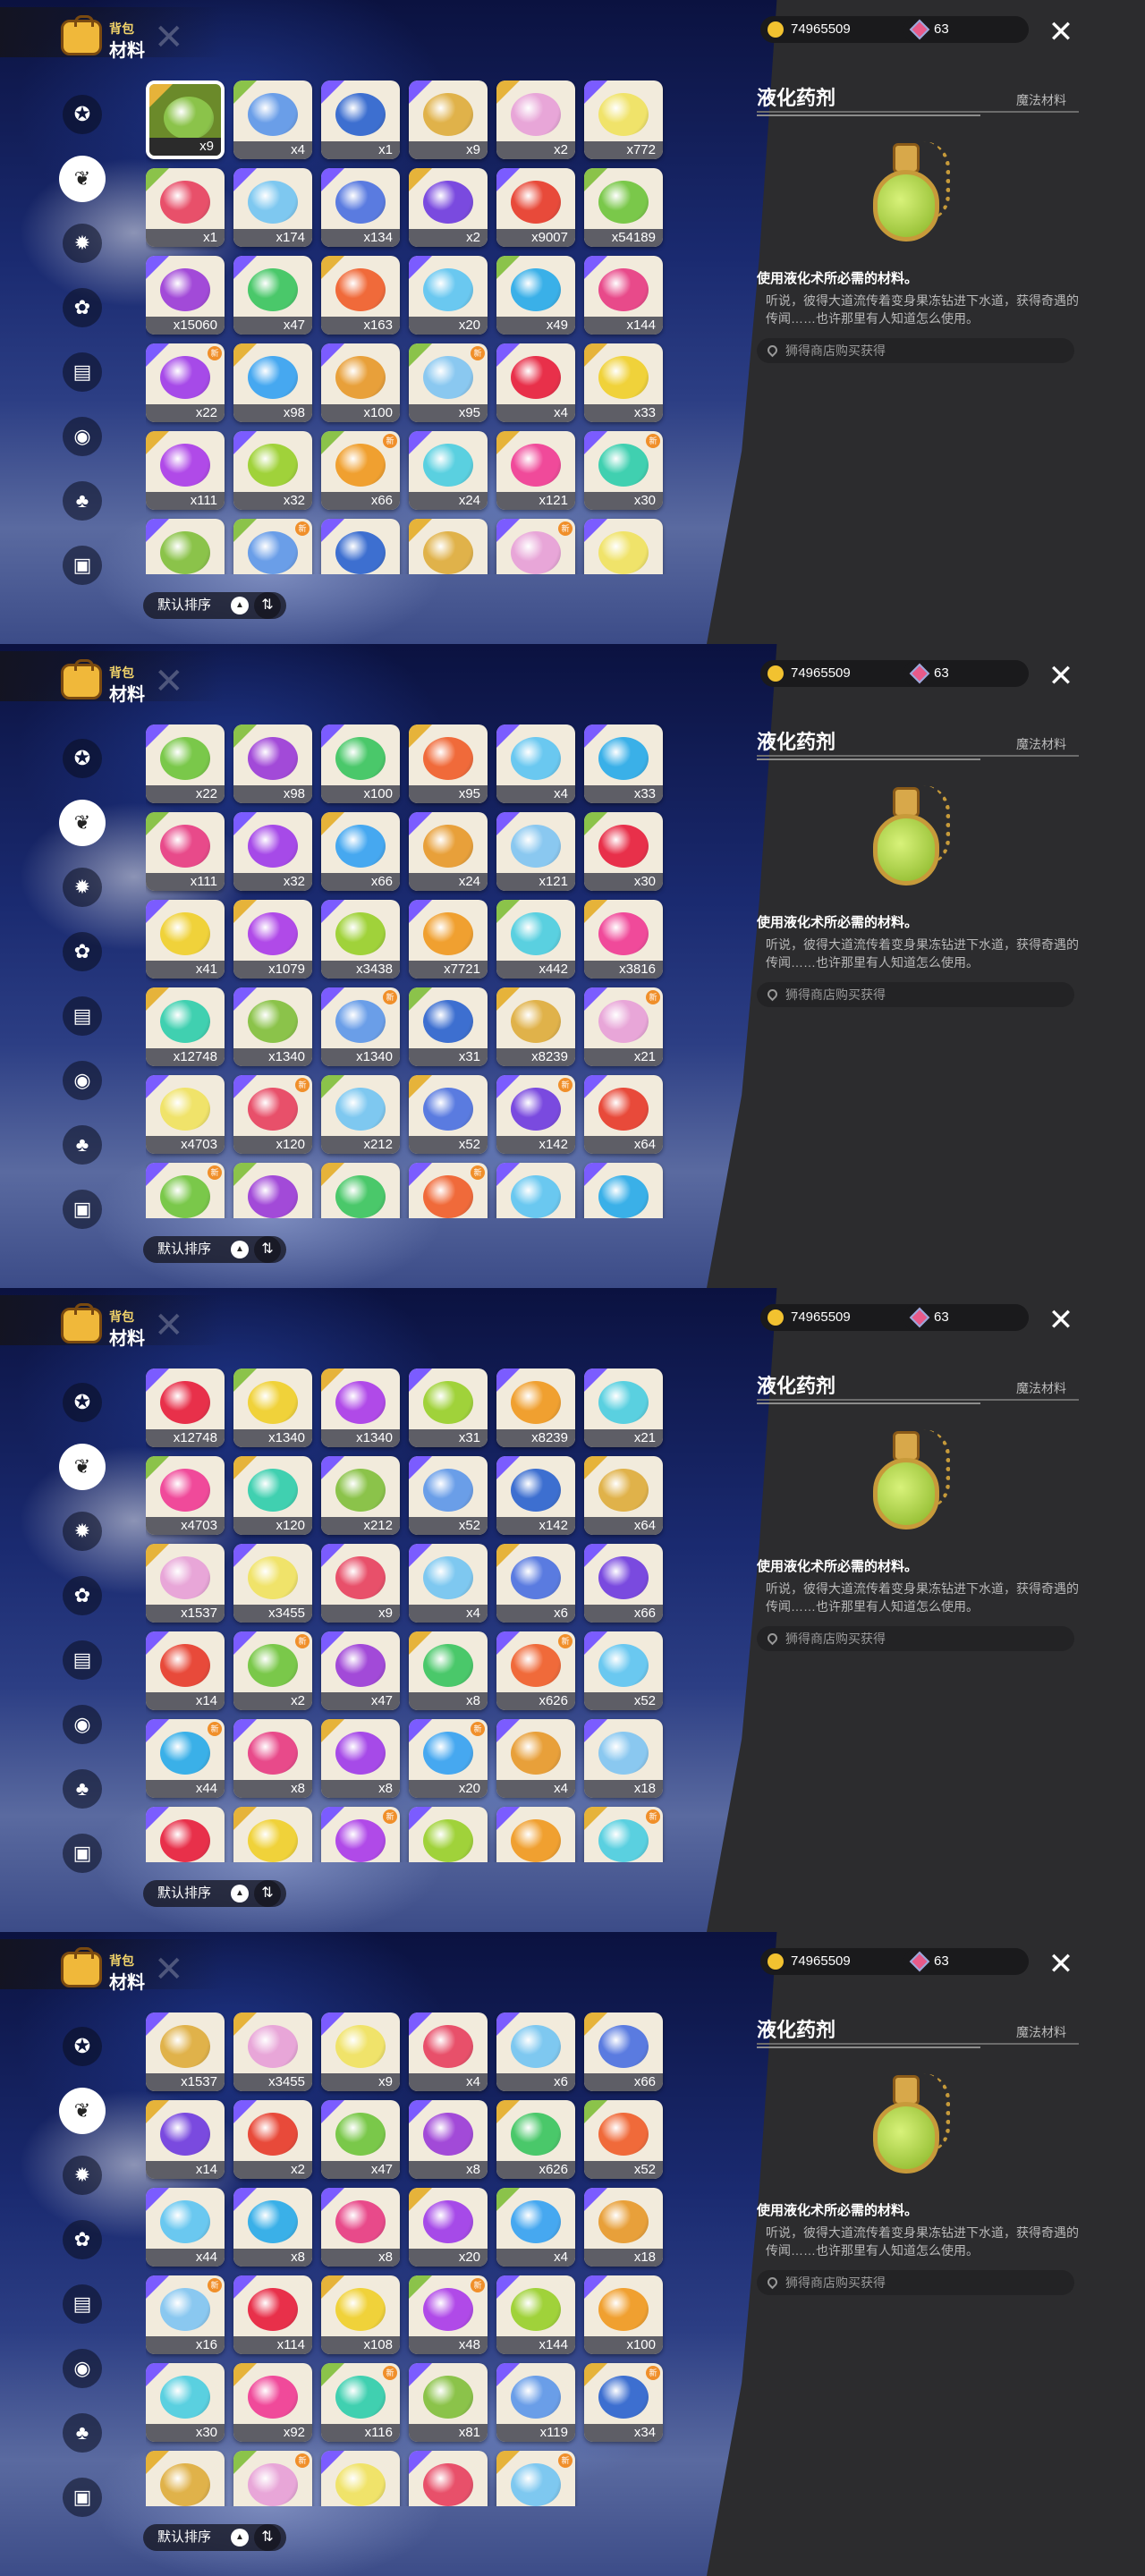 Image resolution: width=1145 pixels, height=2576 pixels. What do you see at coordinates (535, 1407) in the screenshot?
I see `item-slot: x8239` at bounding box center [535, 1407].